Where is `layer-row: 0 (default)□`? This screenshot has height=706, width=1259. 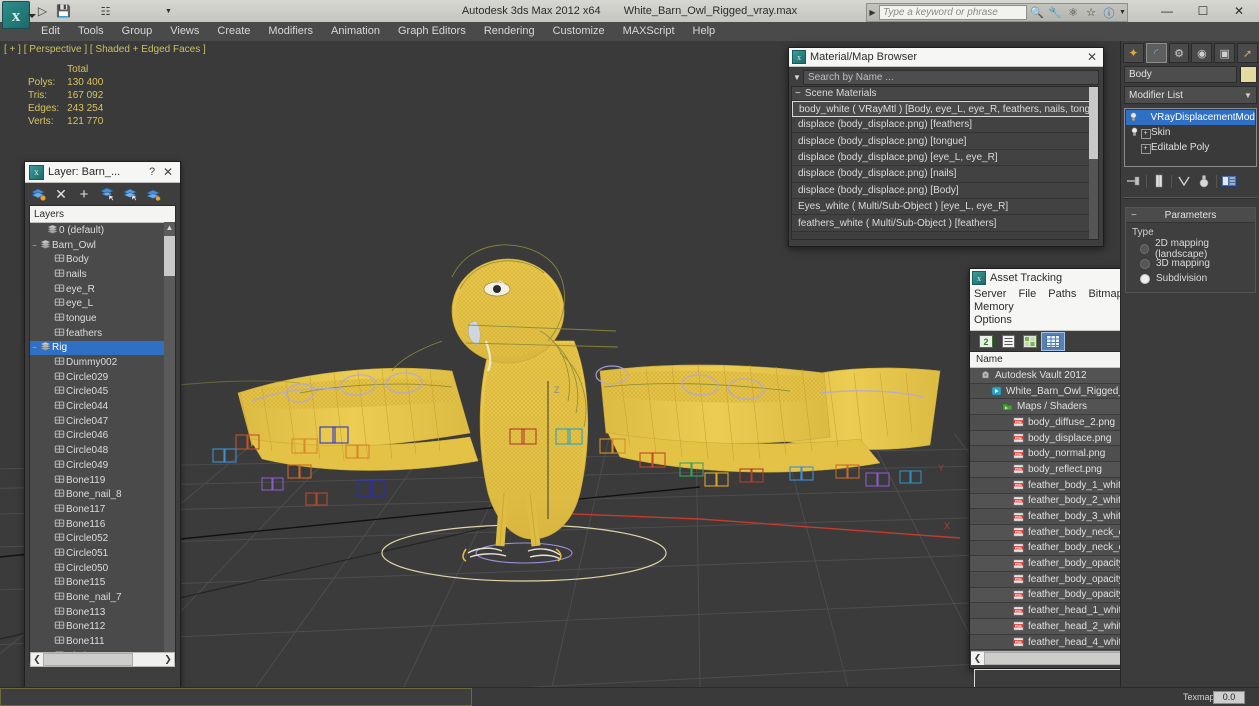
layer-row: 0 (default)□ is located at coordinates (102, 230).